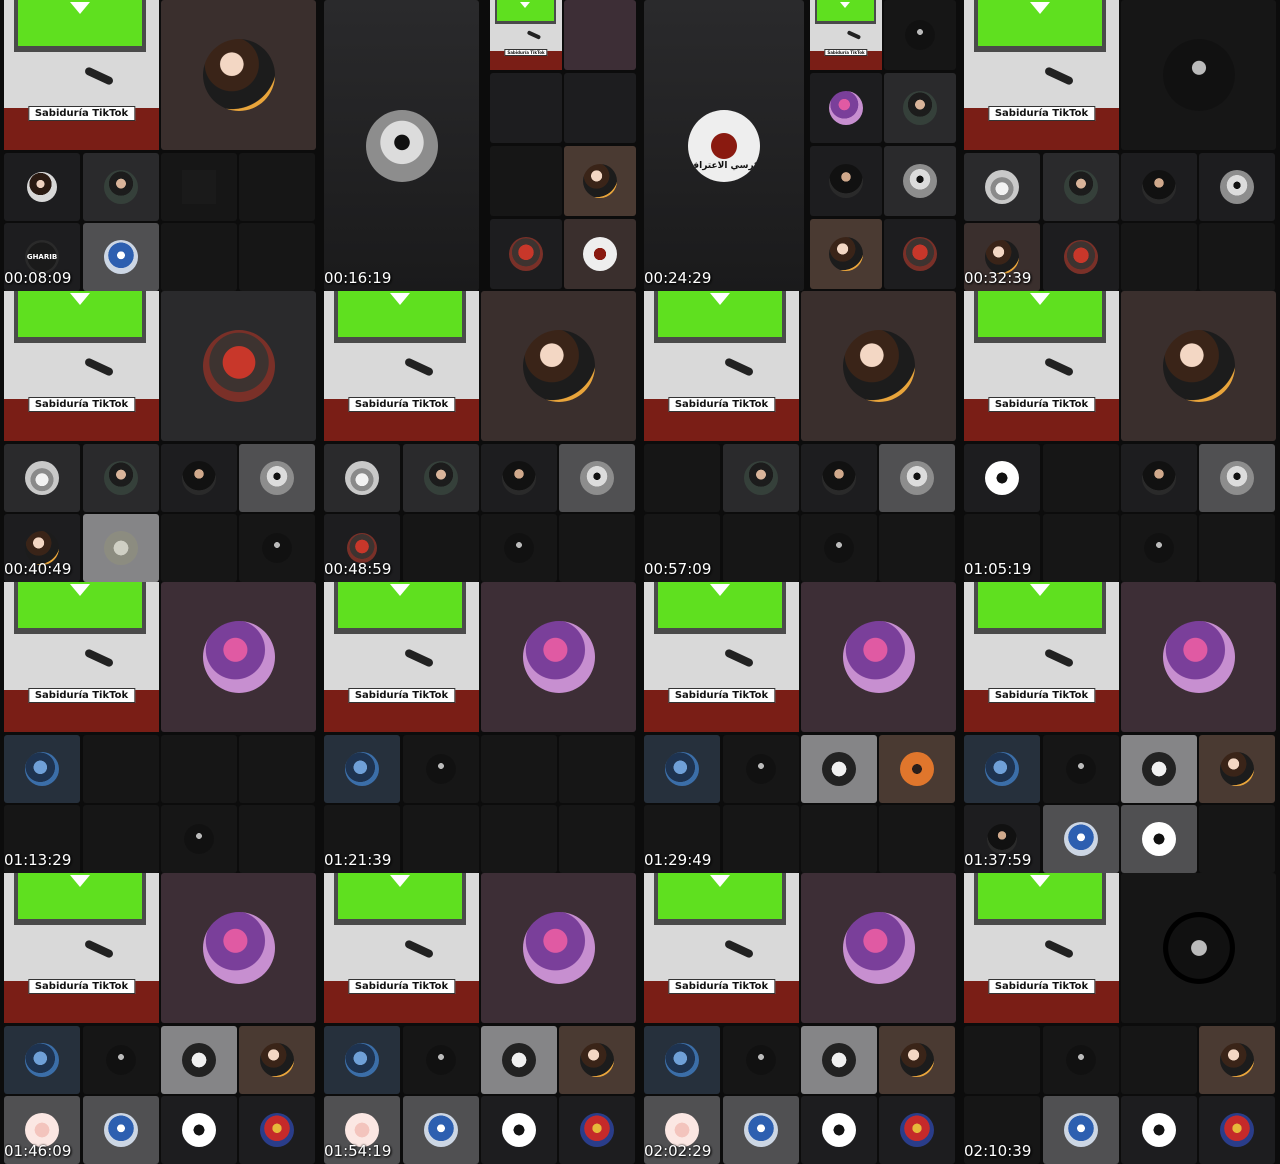 The height and width of the screenshot is (1164, 1280). Describe the element at coordinates (724, 145) in the screenshot. I see `participant-tile: كرسي الاعتراف` at that location.